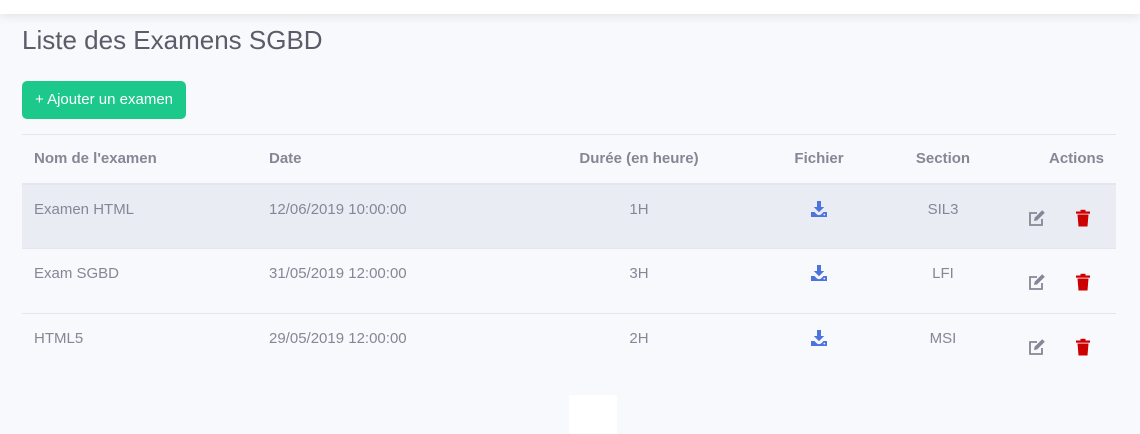  I want to click on column-header-date: Date, so click(389, 159).